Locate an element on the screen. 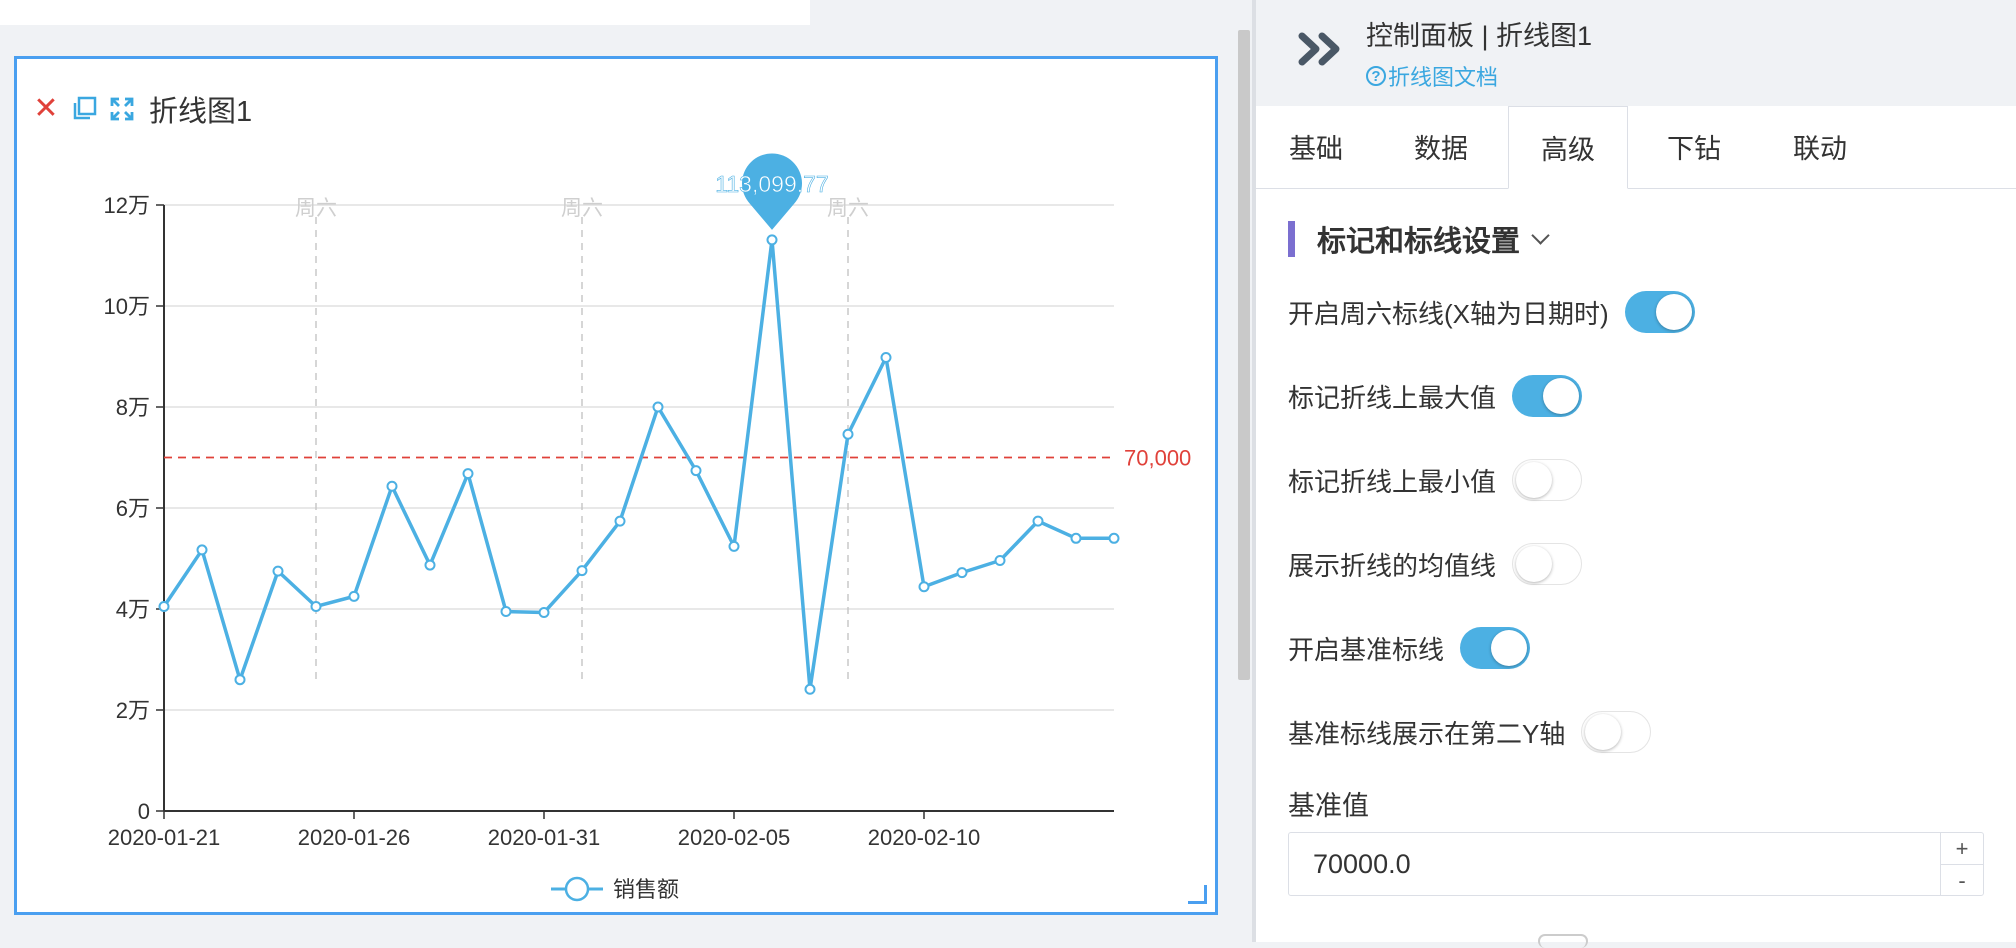 This screenshot has height=948, width=2016. toggle-row-baseline-second-axis: 基准标线展示在第二Y轴 is located at coordinates (1470, 732).